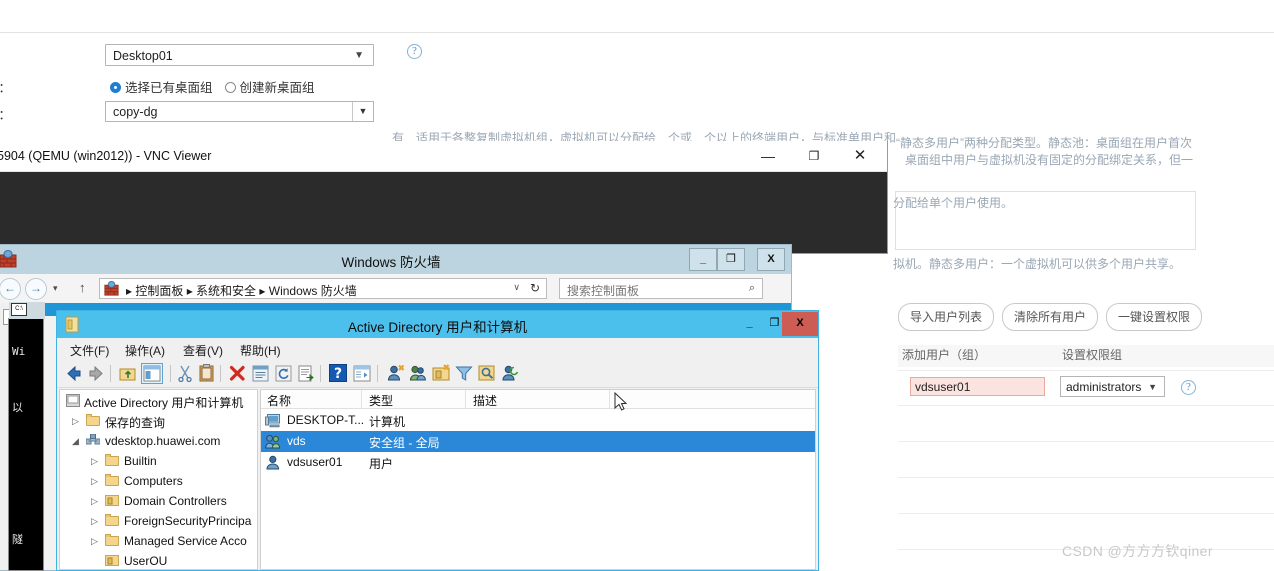 The height and width of the screenshot is (571, 1274). I want to click on new-group-icon, so click(418, 373).